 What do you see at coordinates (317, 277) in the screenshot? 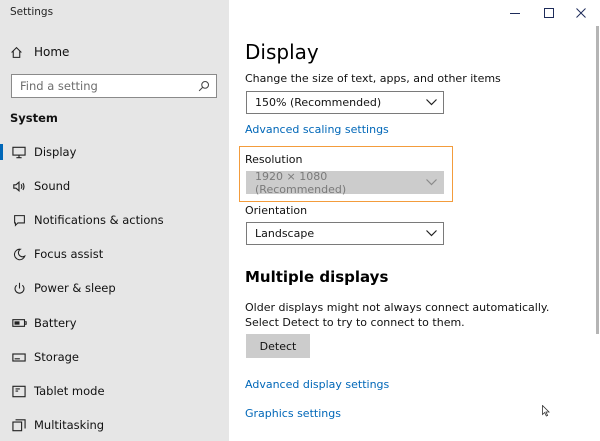
I see `multiple-displays-heading: Multiple displays` at bounding box center [317, 277].